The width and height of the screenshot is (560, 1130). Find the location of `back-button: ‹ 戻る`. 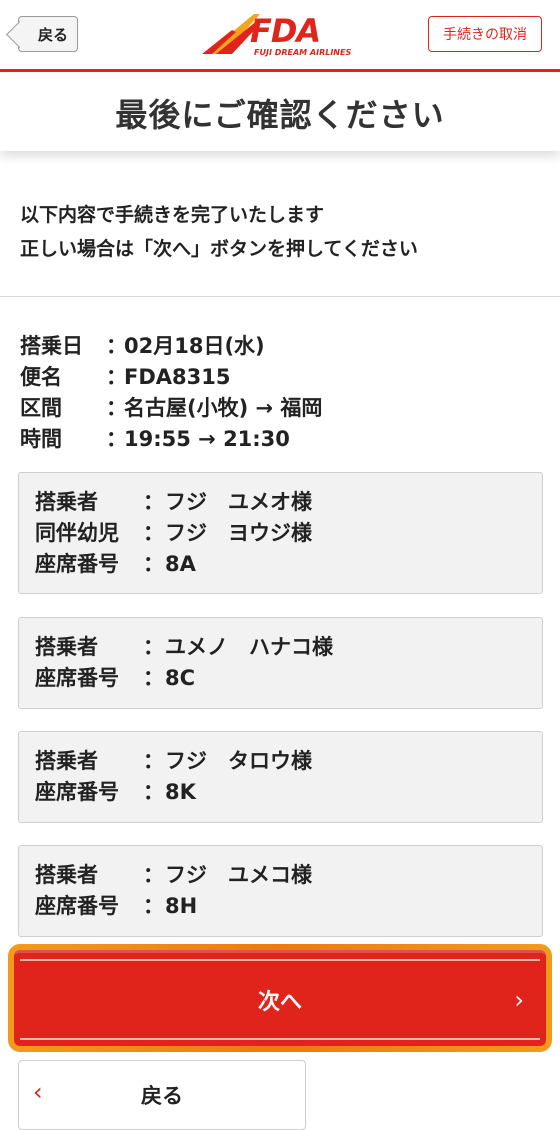

back-button: ‹ 戻る is located at coordinates (162, 1095).